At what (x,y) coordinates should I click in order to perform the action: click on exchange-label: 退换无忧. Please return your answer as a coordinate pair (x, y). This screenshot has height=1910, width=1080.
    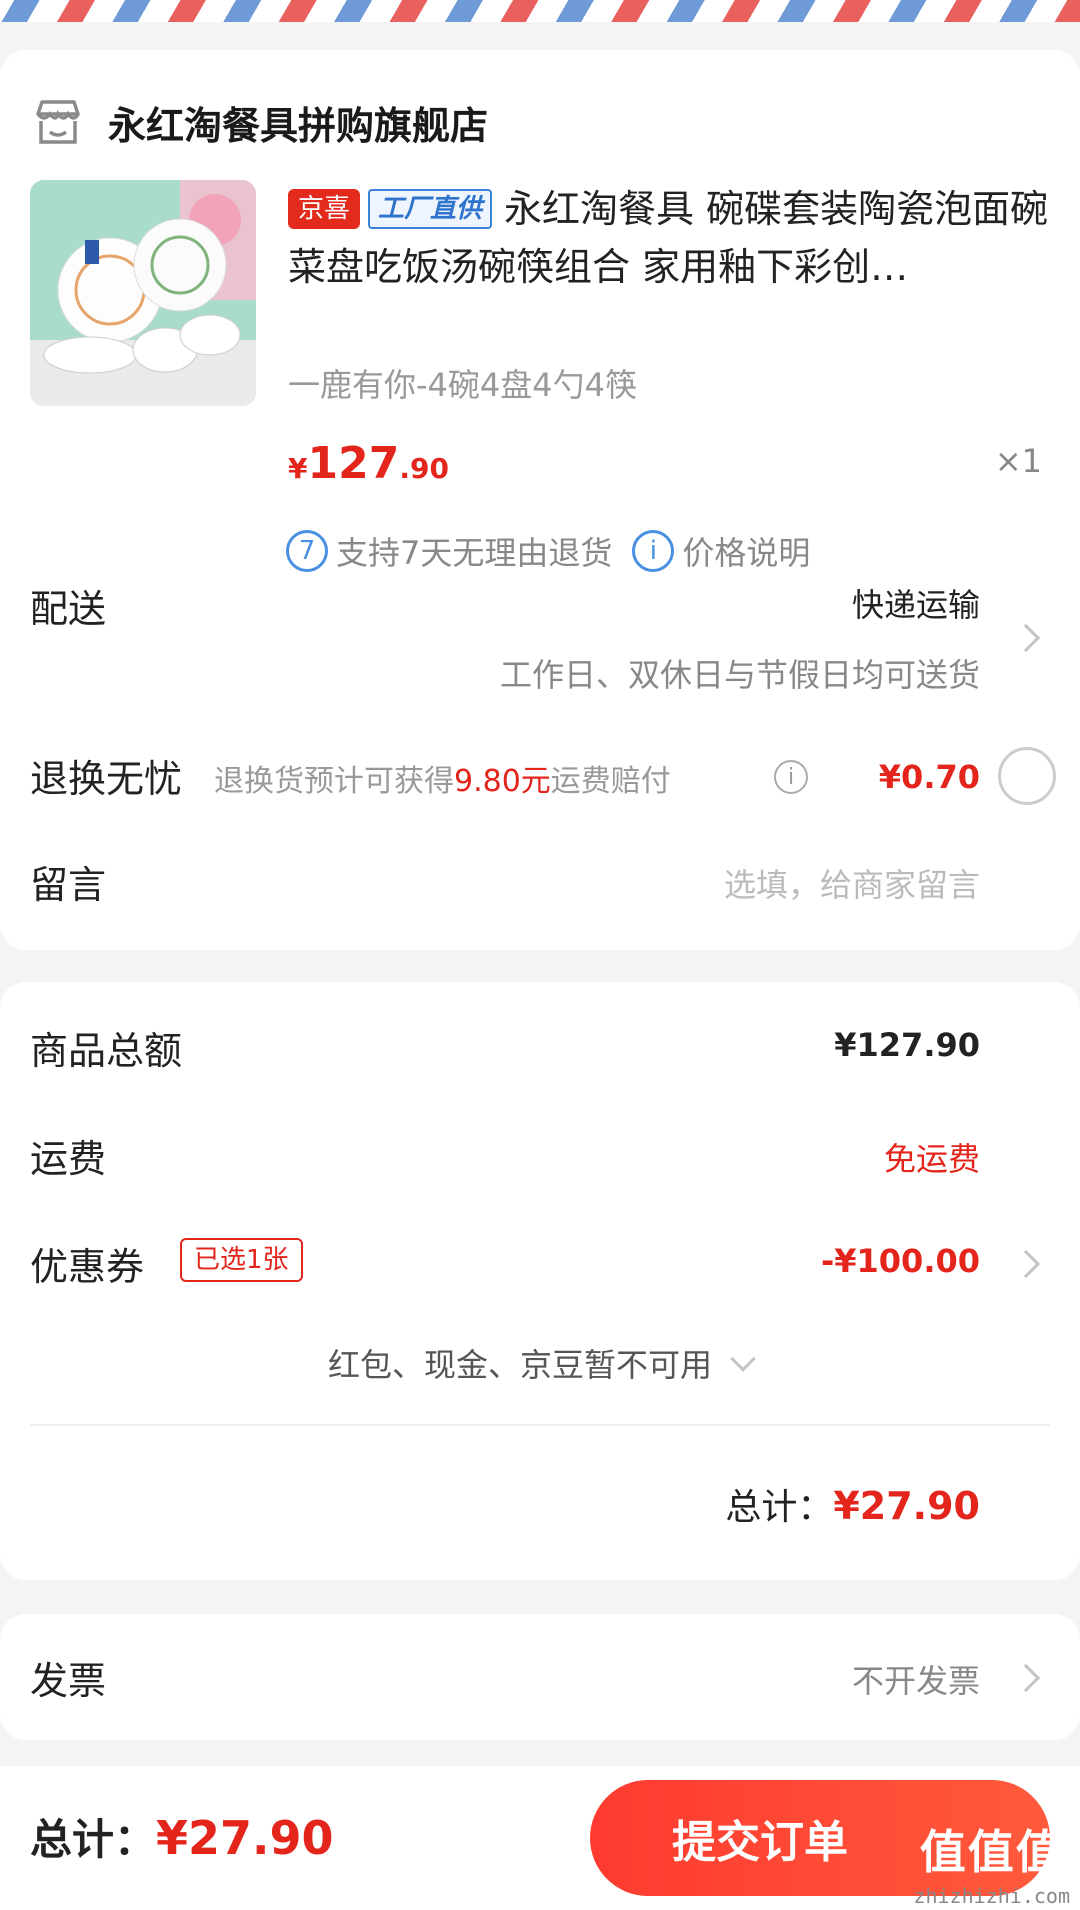
    Looking at the image, I should click on (106, 779).